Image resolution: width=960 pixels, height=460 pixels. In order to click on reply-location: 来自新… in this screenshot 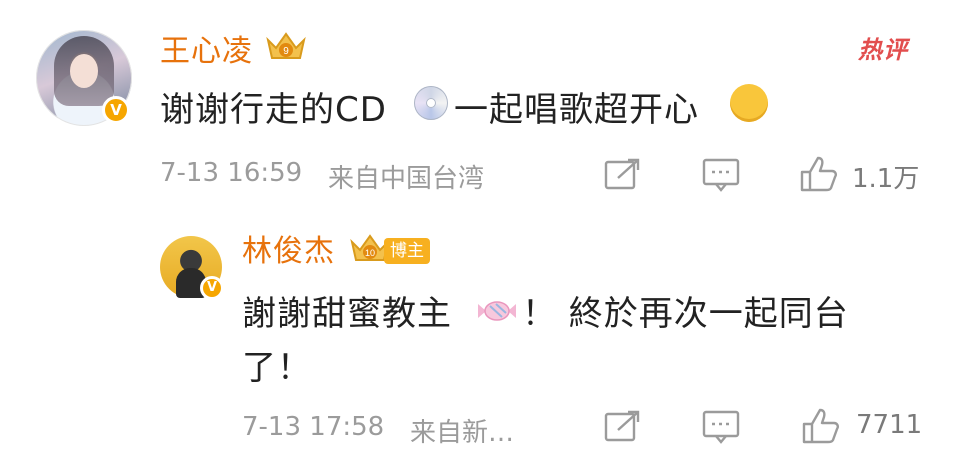, I will do `click(462, 433)`.